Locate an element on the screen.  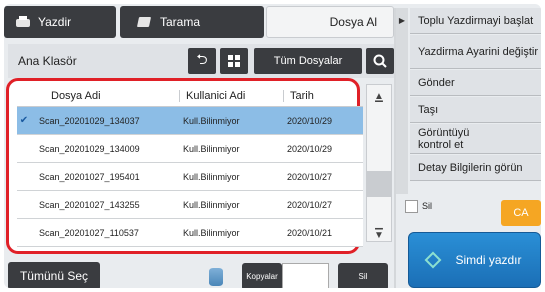
check-icon: ✔ is located at coordinates (24, 120).